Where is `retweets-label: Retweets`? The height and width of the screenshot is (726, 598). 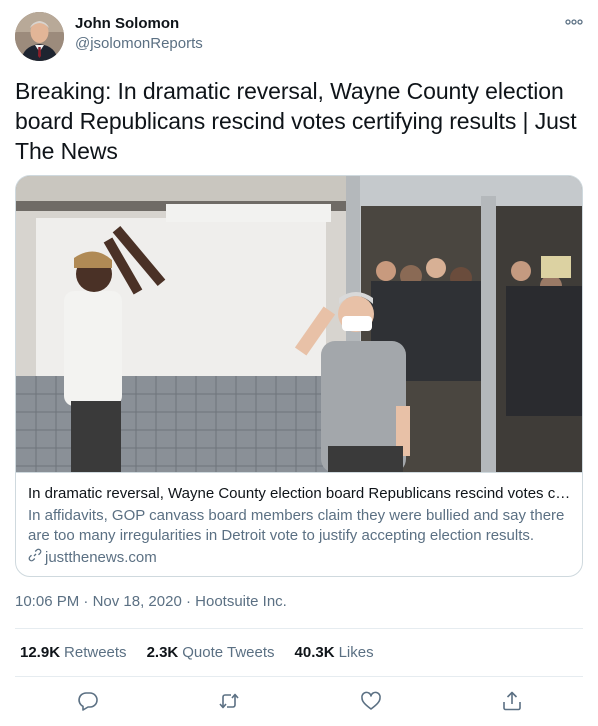
retweets-label: Retweets is located at coordinates (95, 652).